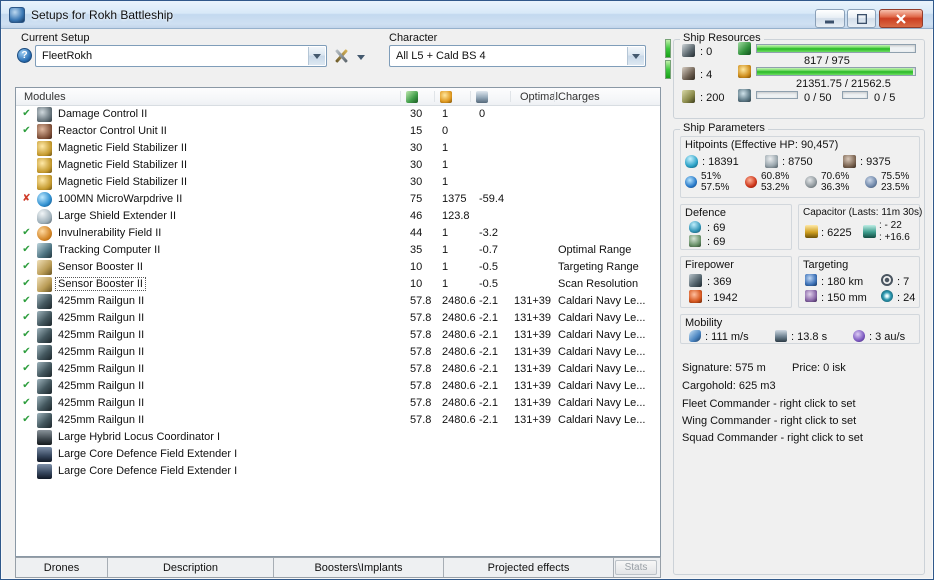 This screenshot has width=934, height=580. What do you see at coordinates (62, 567) in the screenshot?
I see `tab-drones: Drones` at bounding box center [62, 567].